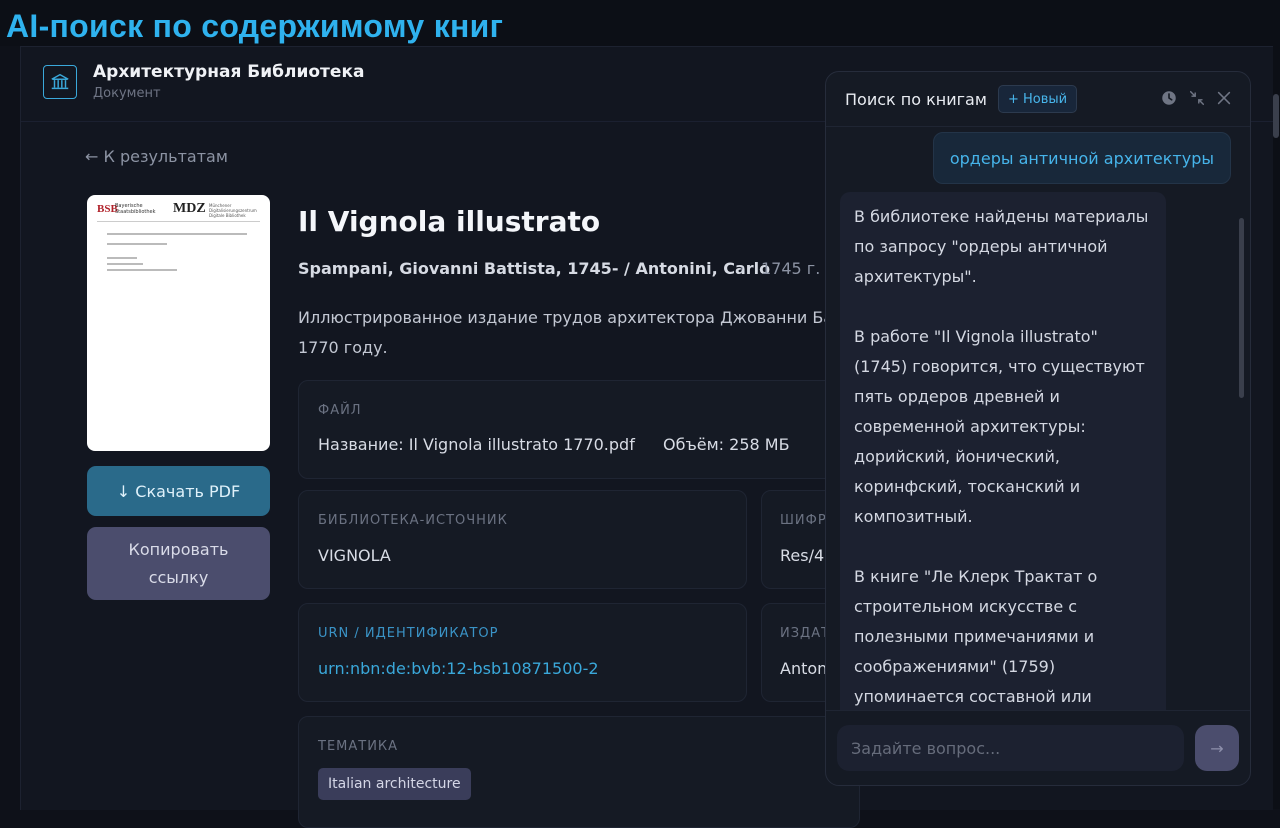 This screenshot has width=1280, height=828. I want to click on book-title: Il Vignola illustrato, so click(449, 221).